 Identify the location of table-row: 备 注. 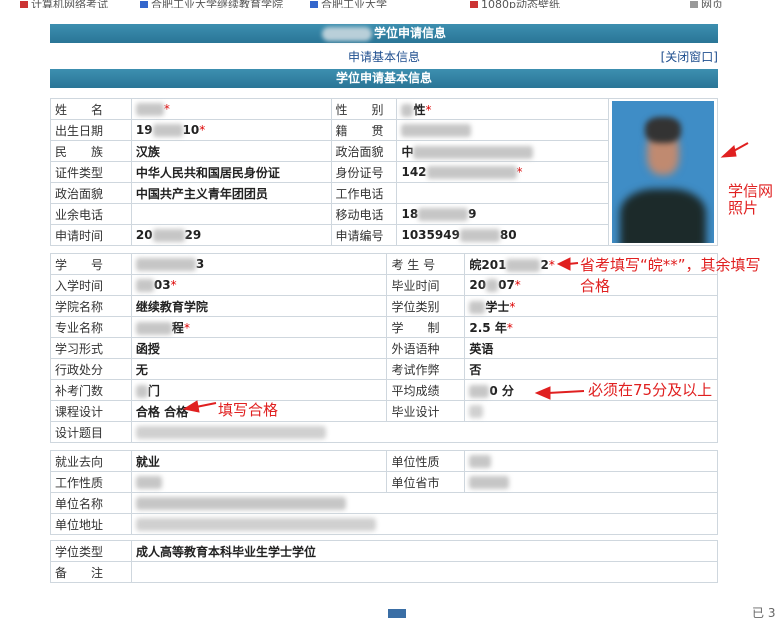
(384, 572).